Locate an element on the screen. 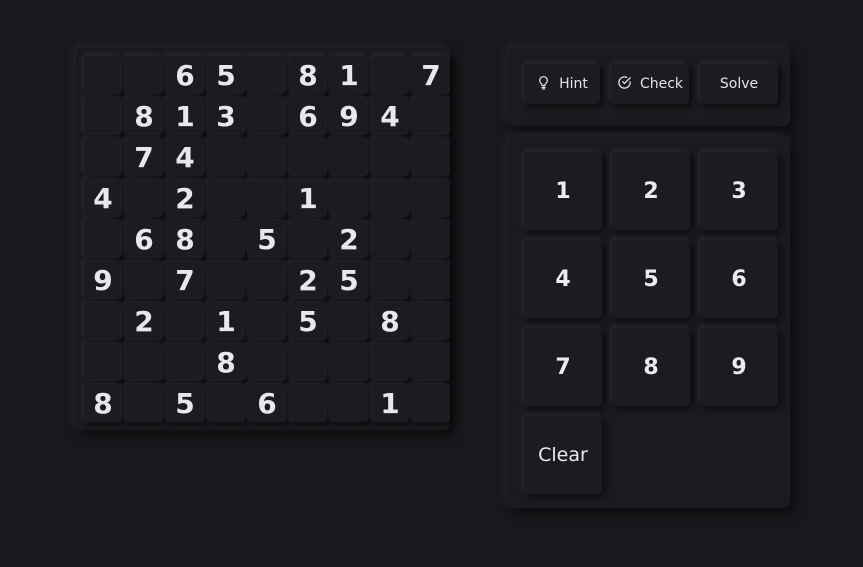 The height and width of the screenshot is (567, 863). clear-button: Clear is located at coordinates (563, 455).